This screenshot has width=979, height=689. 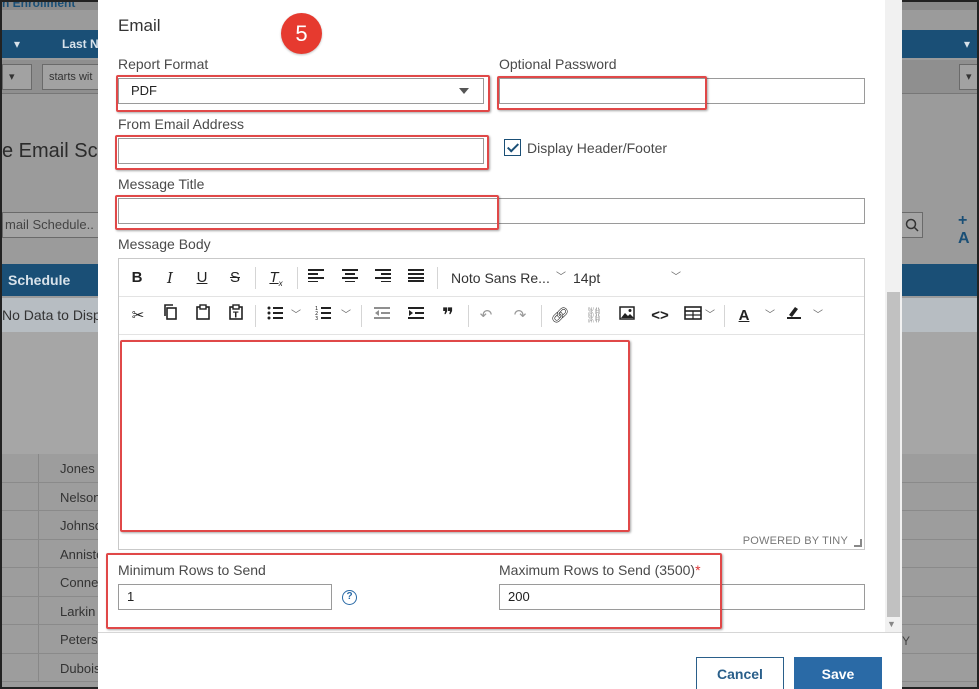 What do you see at coordinates (520, 316) in the screenshot?
I see `redo-icon: ↷` at bounding box center [520, 316].